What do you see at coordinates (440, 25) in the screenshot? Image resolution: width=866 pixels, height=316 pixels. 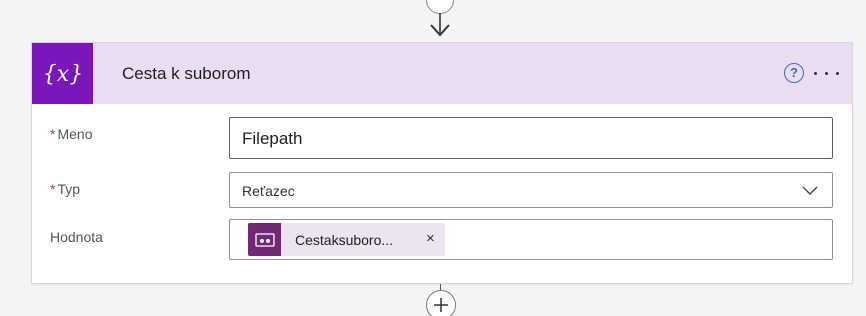 I see `arrow-down-icon` at bounding box center [440, 25].